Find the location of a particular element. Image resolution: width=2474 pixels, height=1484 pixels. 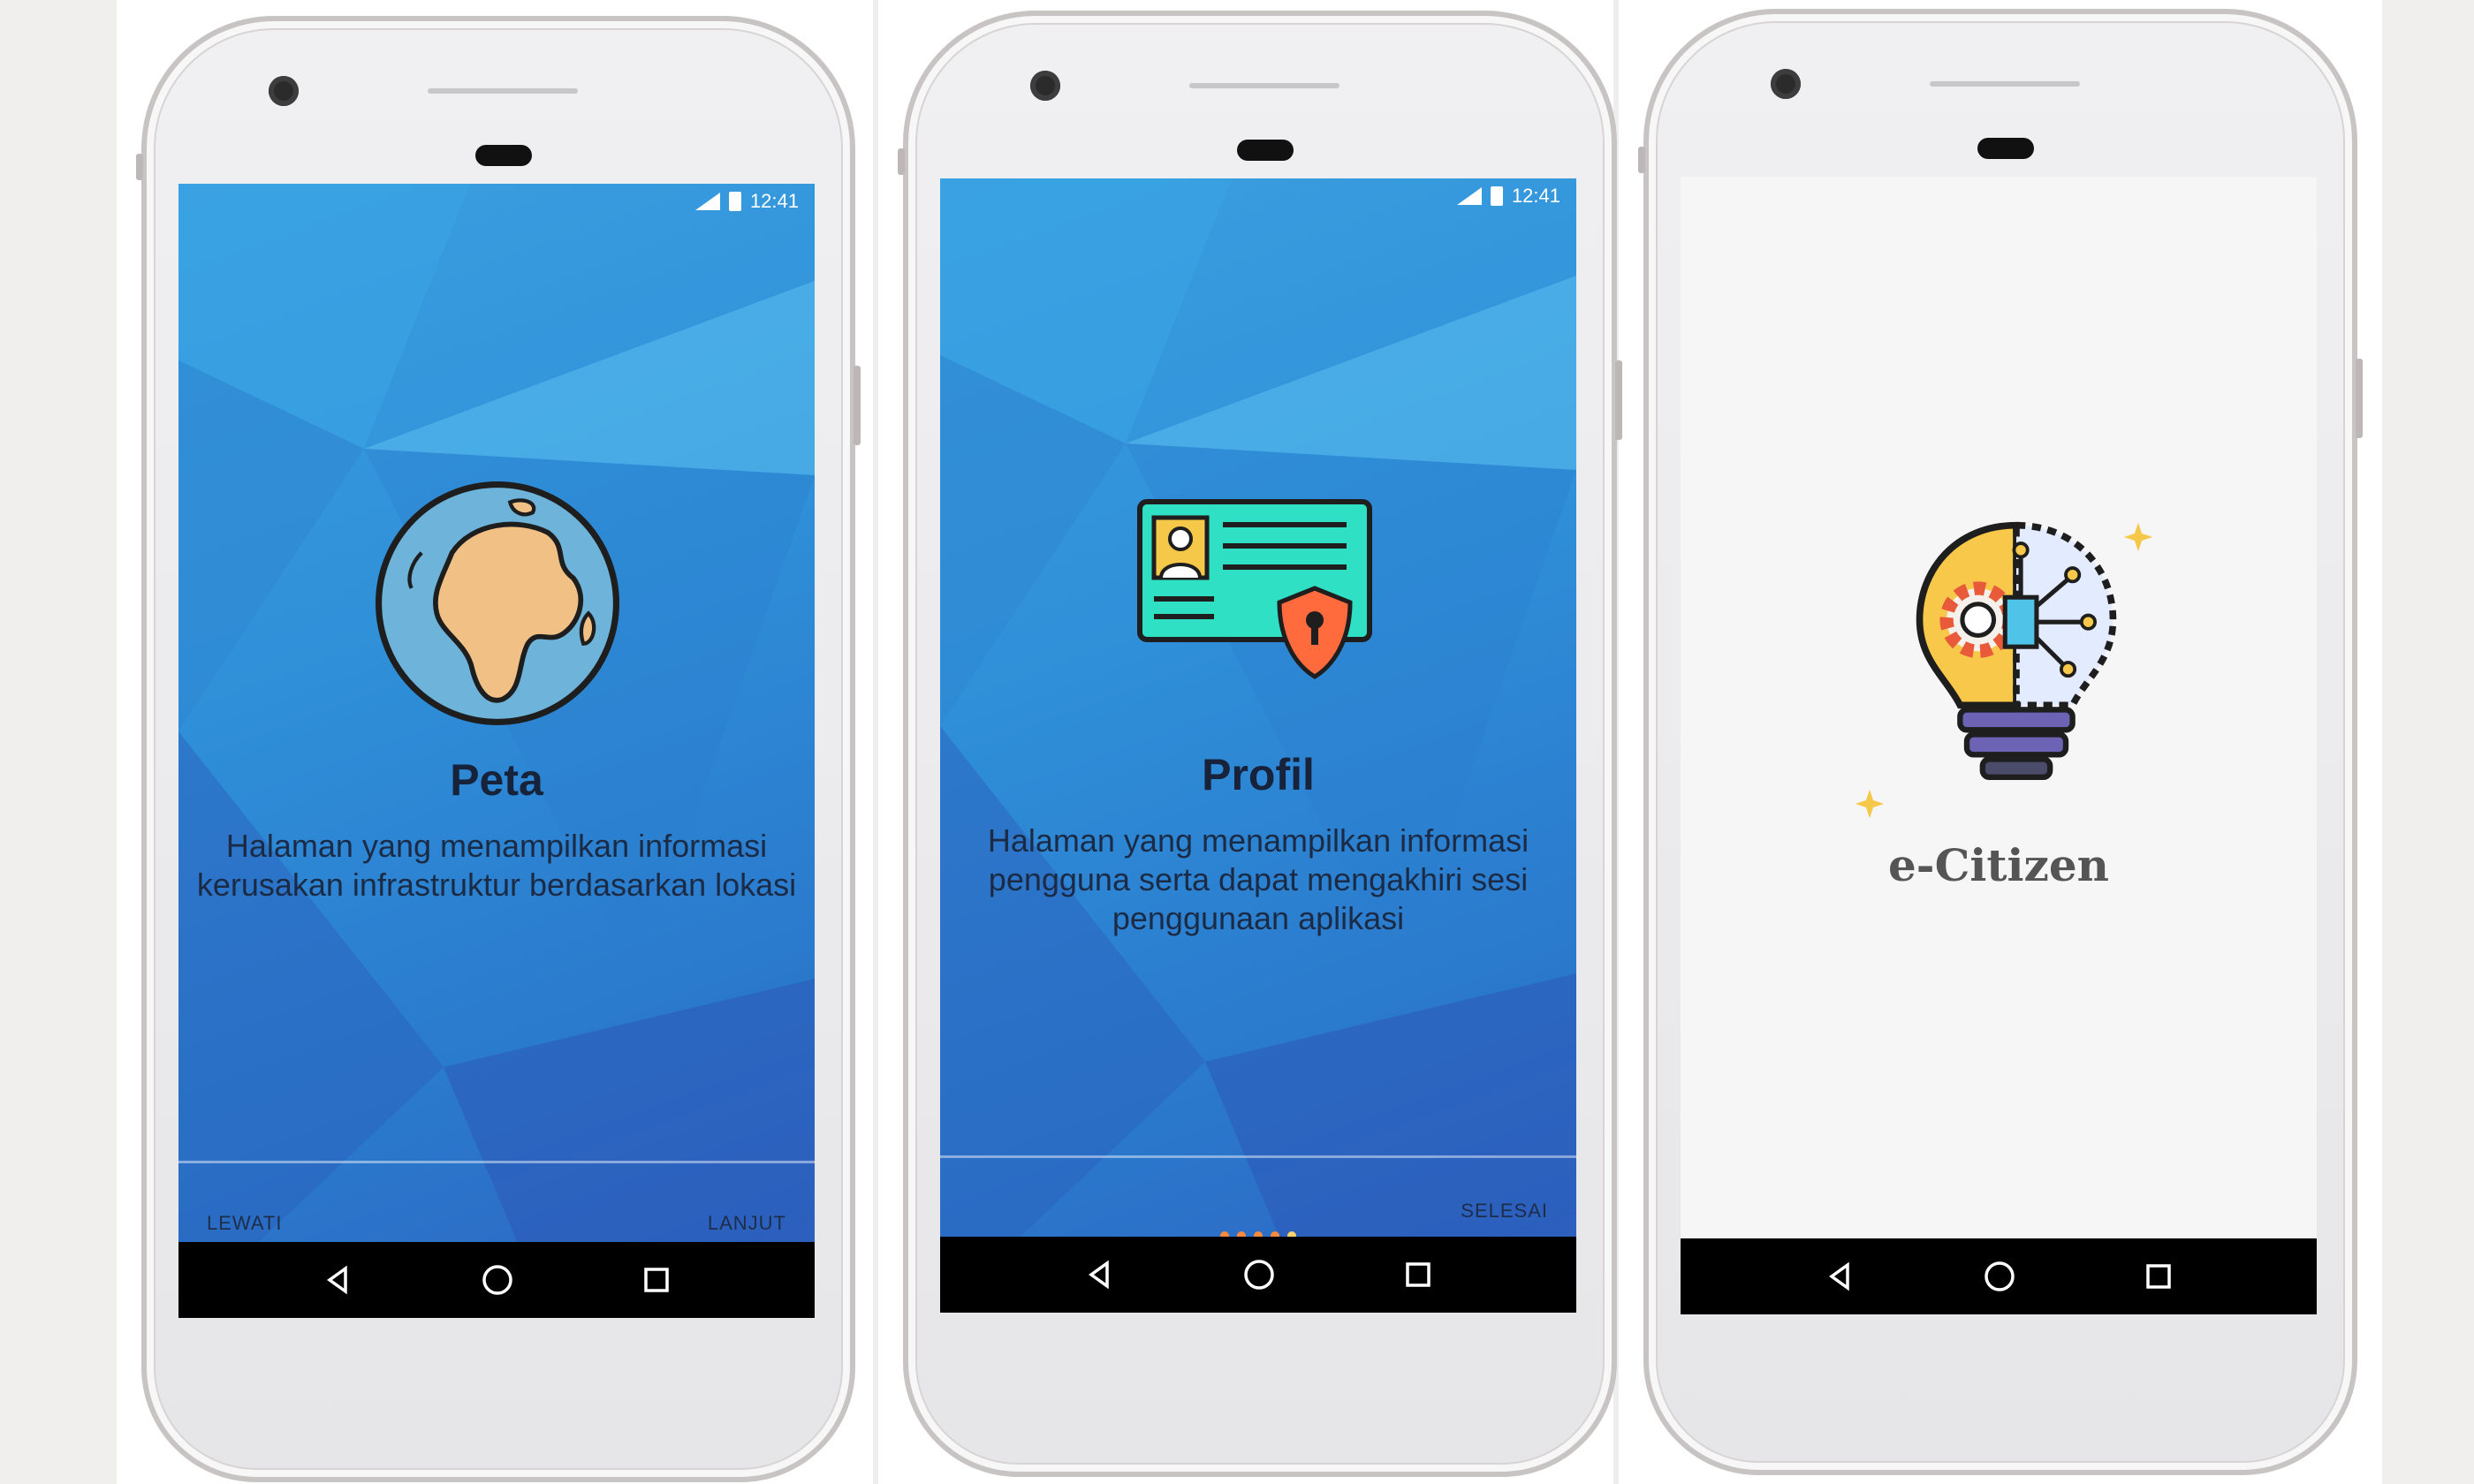

page-title: Profil is located at coordinates (1258, 774).